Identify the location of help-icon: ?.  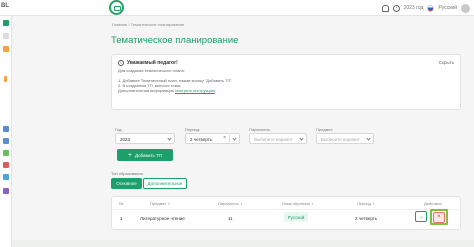
(396, 8).